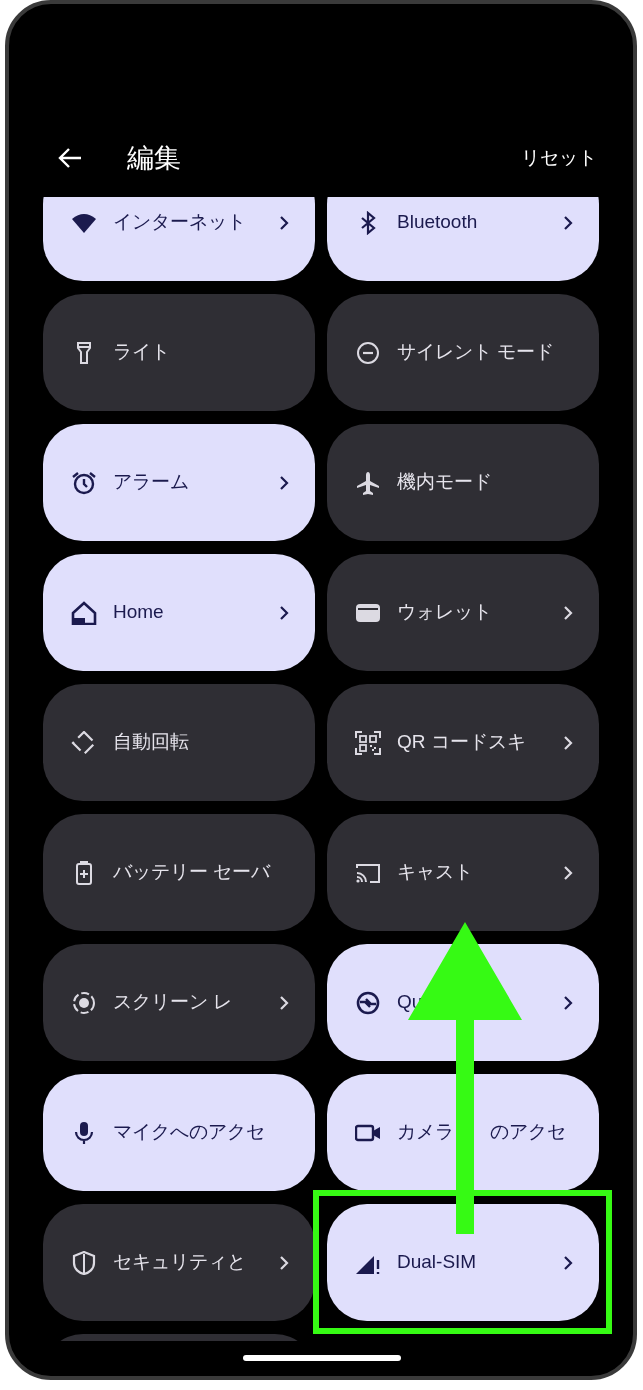 The width and height of the screenshot is (643, 1390). What do you see at coordinates (368, 1002) in the screenshot?
I see `share-icon` at bounding box center [368, 1002].